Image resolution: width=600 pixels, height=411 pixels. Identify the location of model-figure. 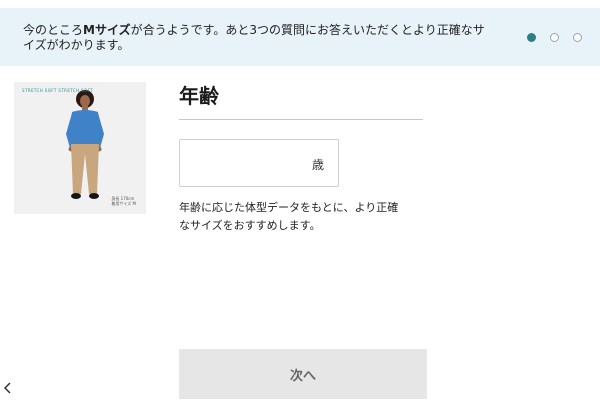
(85, 144).